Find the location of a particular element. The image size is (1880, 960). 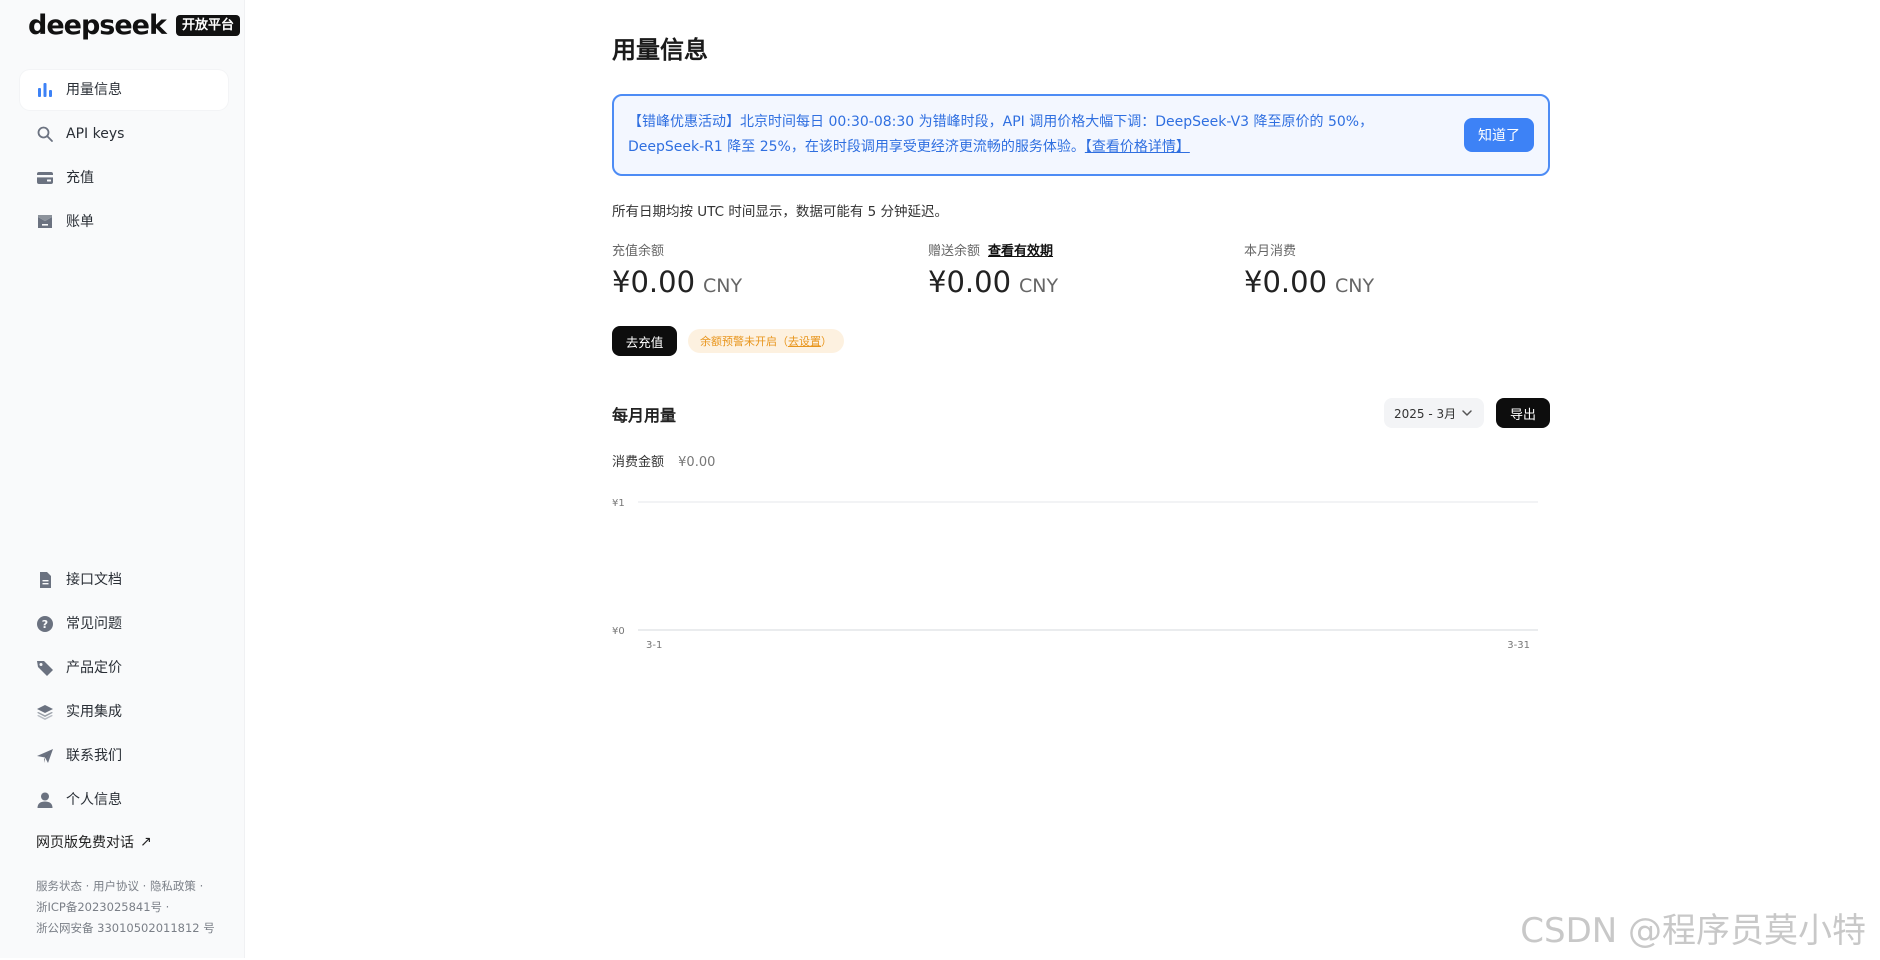

bar-chart-icon is located at coordinates (45, 90).